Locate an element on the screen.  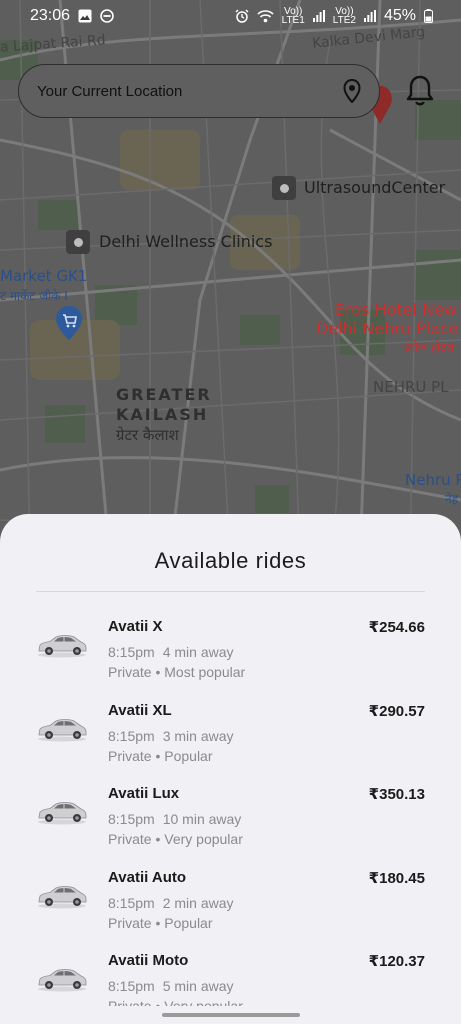
ride-name: Avatii Lux is located at coordinates (144, 793).